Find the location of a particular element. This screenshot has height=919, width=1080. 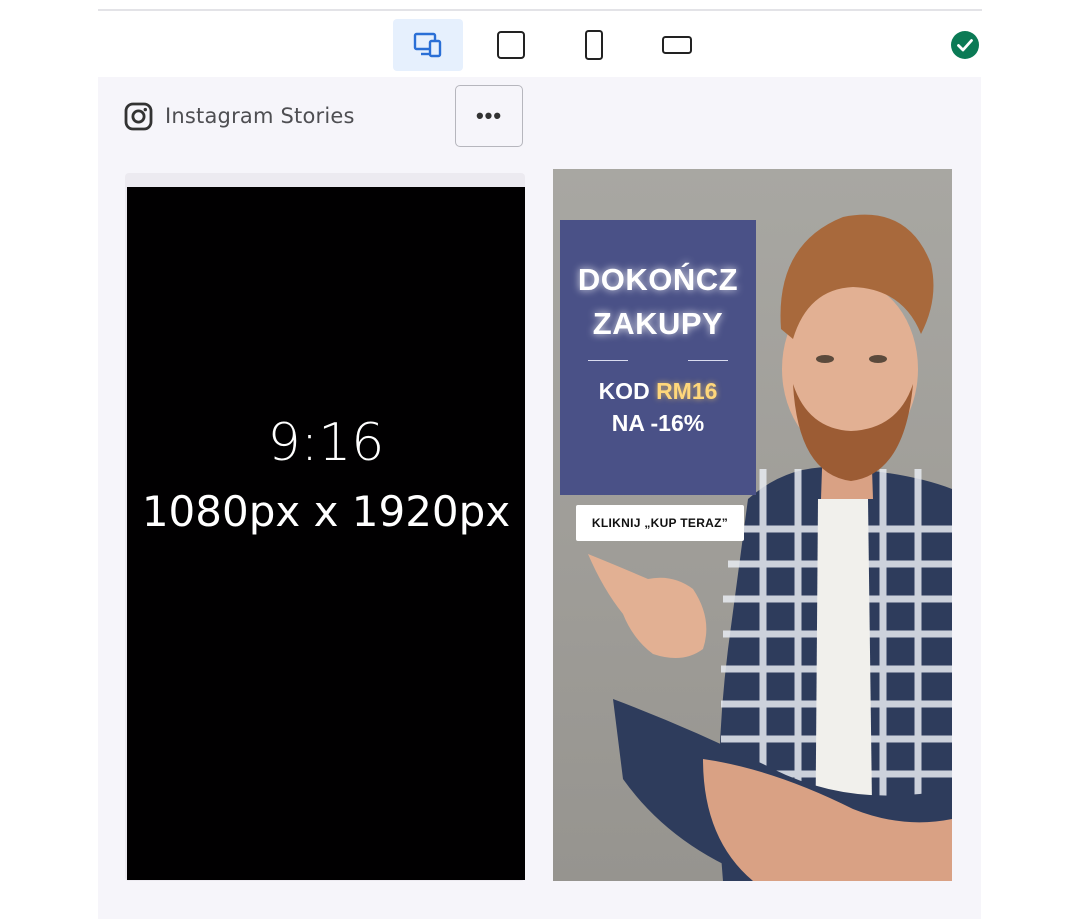

instagram-icon is located at coordinates (138, 116).